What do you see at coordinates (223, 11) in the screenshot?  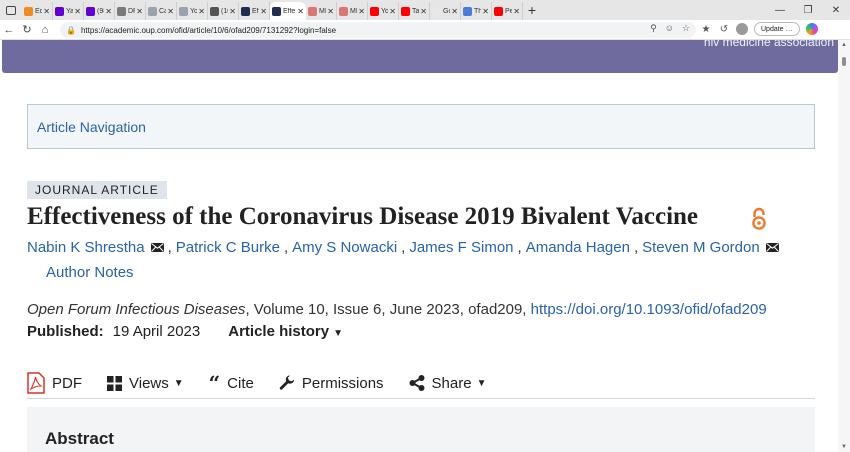 I see `browser-tab: (10✕` at bounding box center [223, 11].